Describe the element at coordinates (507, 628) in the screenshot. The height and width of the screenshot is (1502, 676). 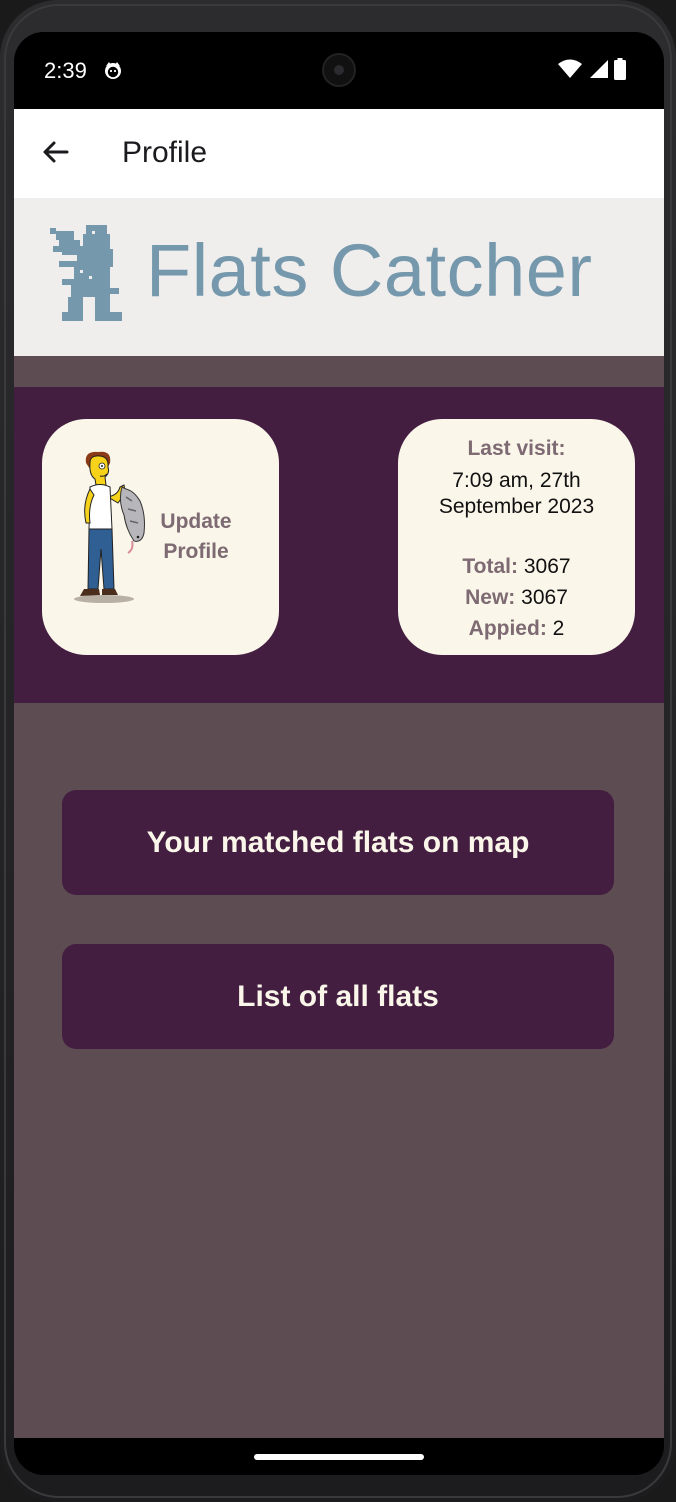
I see `applied-label: Appied:` at that location.